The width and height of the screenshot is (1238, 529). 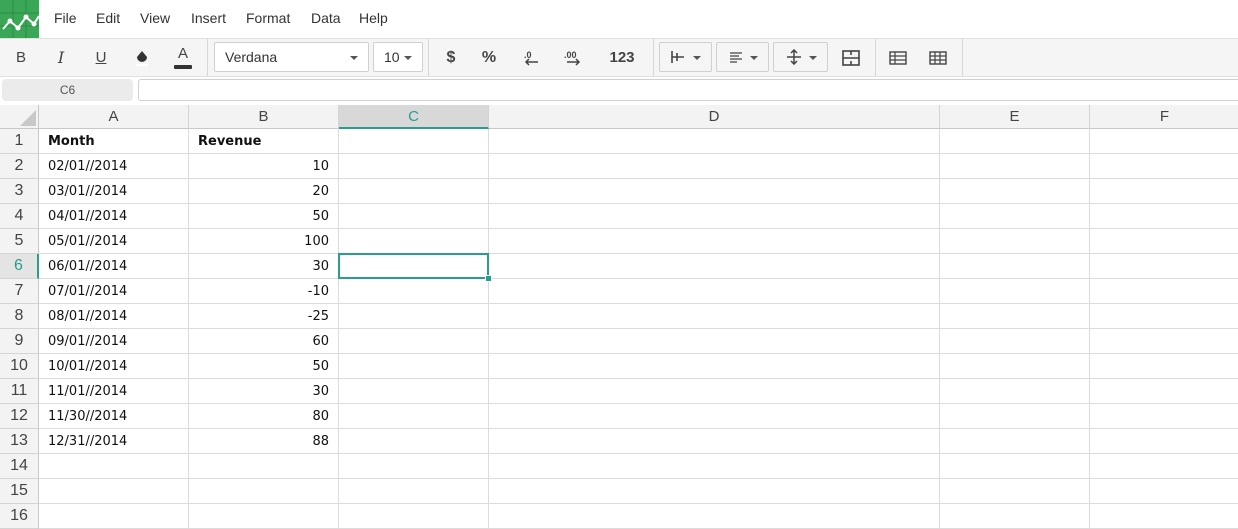 What do you see at coordinates (714, 491) in the screenshot?
I see `cell-d15` at bounding box center [714, 491].